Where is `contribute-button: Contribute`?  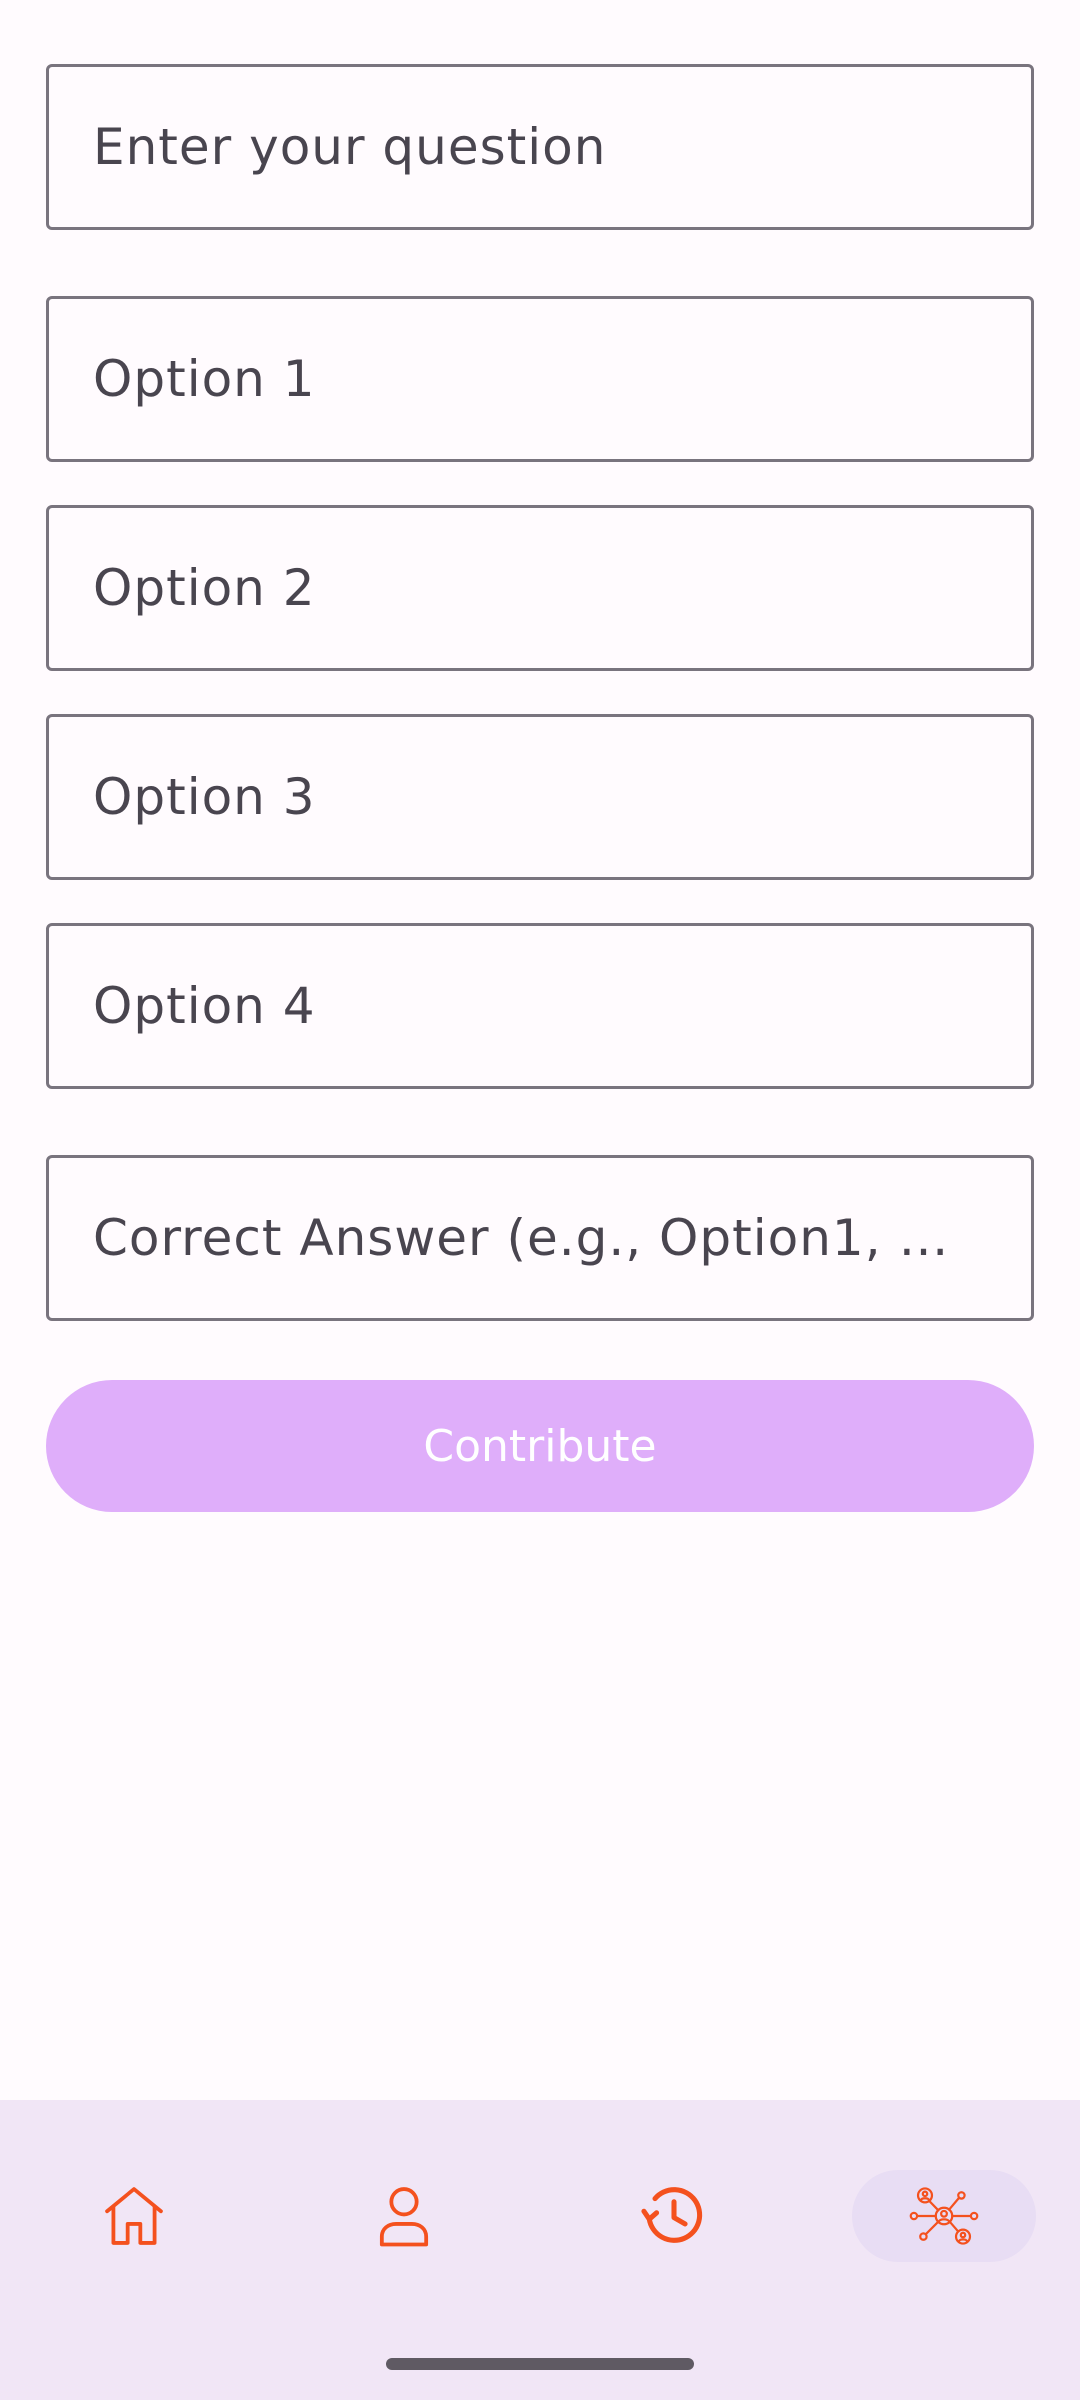
contribute-button: Contribute is located at coordinates (540, 1446).